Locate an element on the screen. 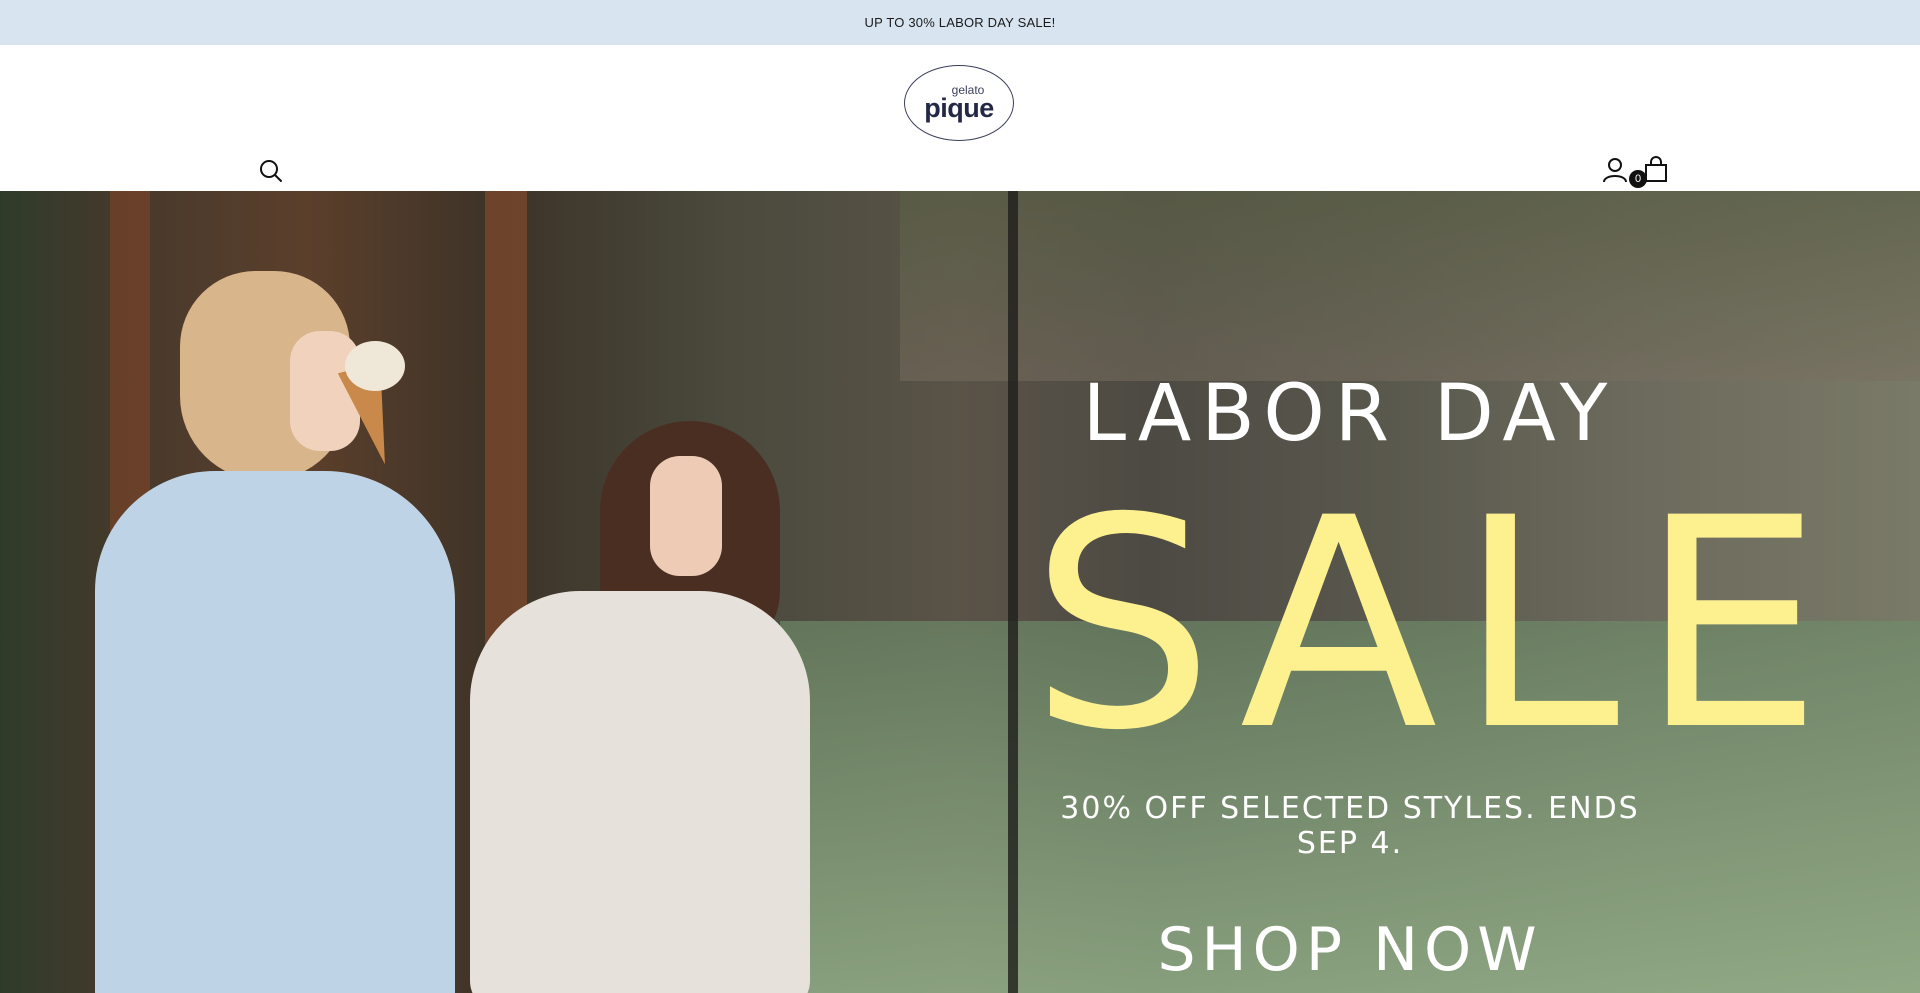 The height and width of the screenshot is (993, 1920). cart-count-badge: 0 is located at coordinates (1638, 179).